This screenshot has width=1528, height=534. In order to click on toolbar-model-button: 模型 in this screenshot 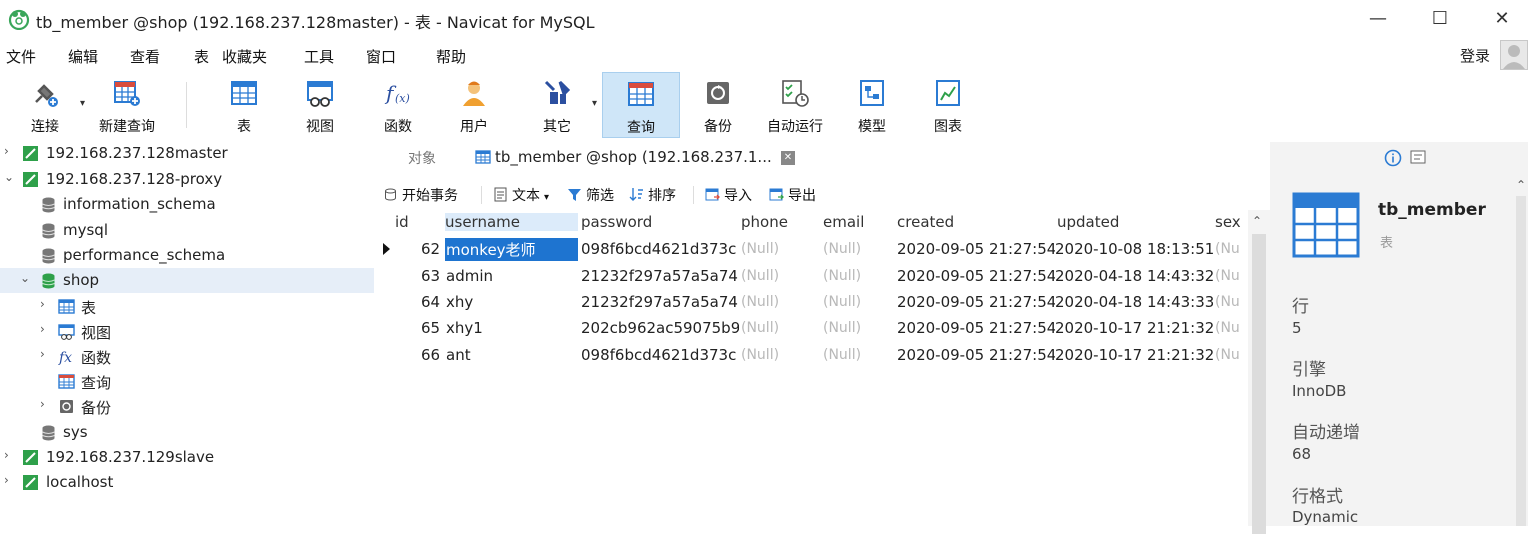, I will do `click(872, 105)`.